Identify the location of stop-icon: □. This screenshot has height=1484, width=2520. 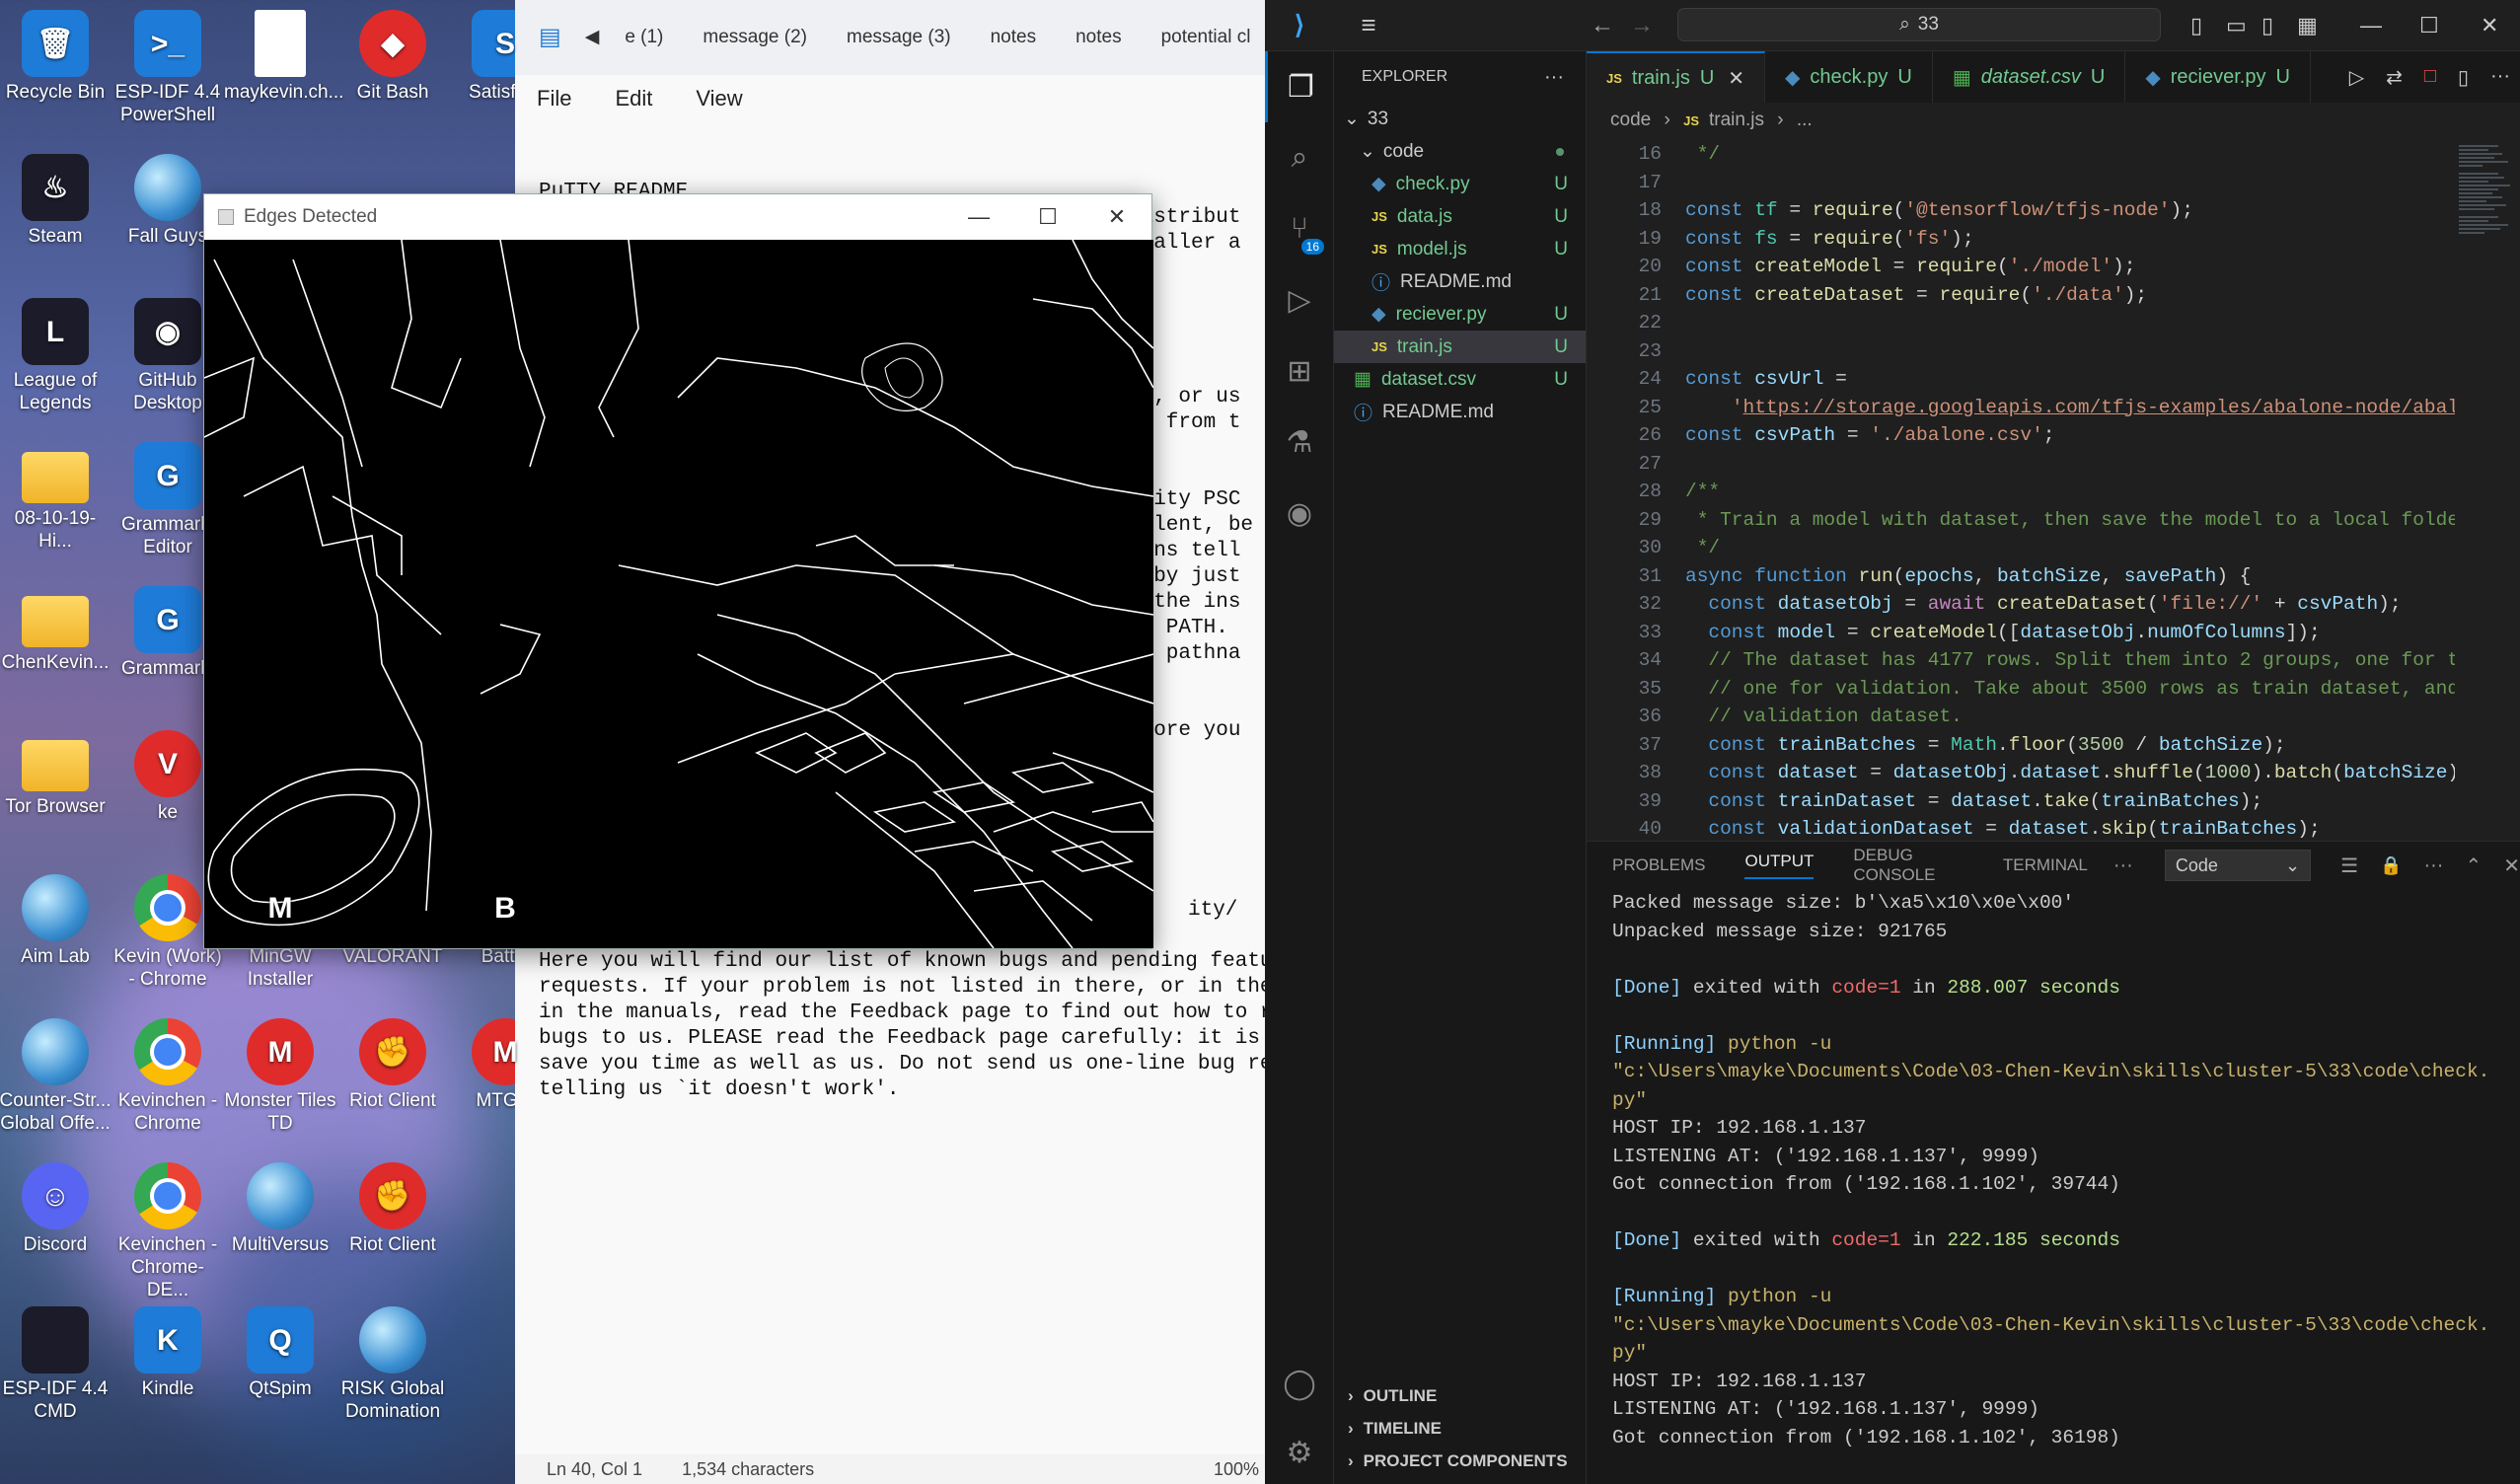
(2430, 77).